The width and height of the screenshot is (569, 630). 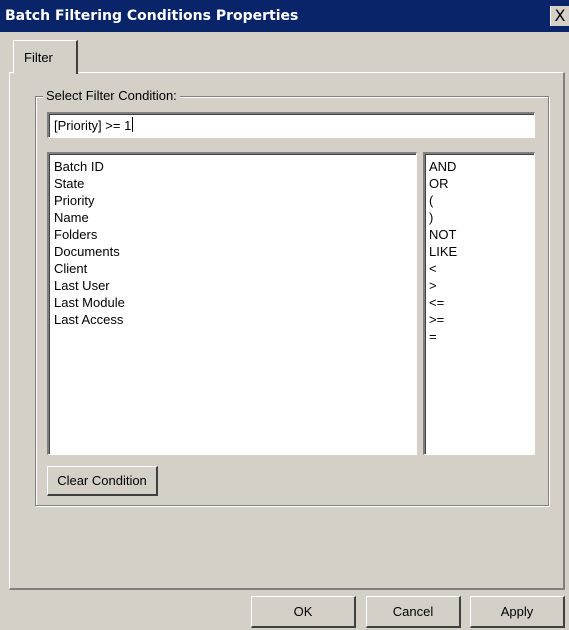 I want to click on list-item: Documents, so click(x=235, y=251).